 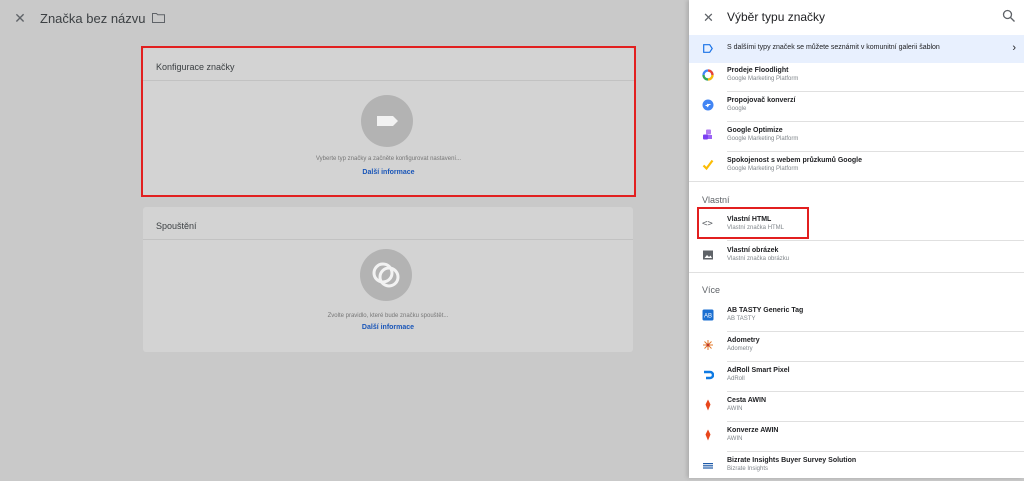 I want to click on item-name: Bizrate Insights Buyer Survey Solution, so click(x=792, y=460).